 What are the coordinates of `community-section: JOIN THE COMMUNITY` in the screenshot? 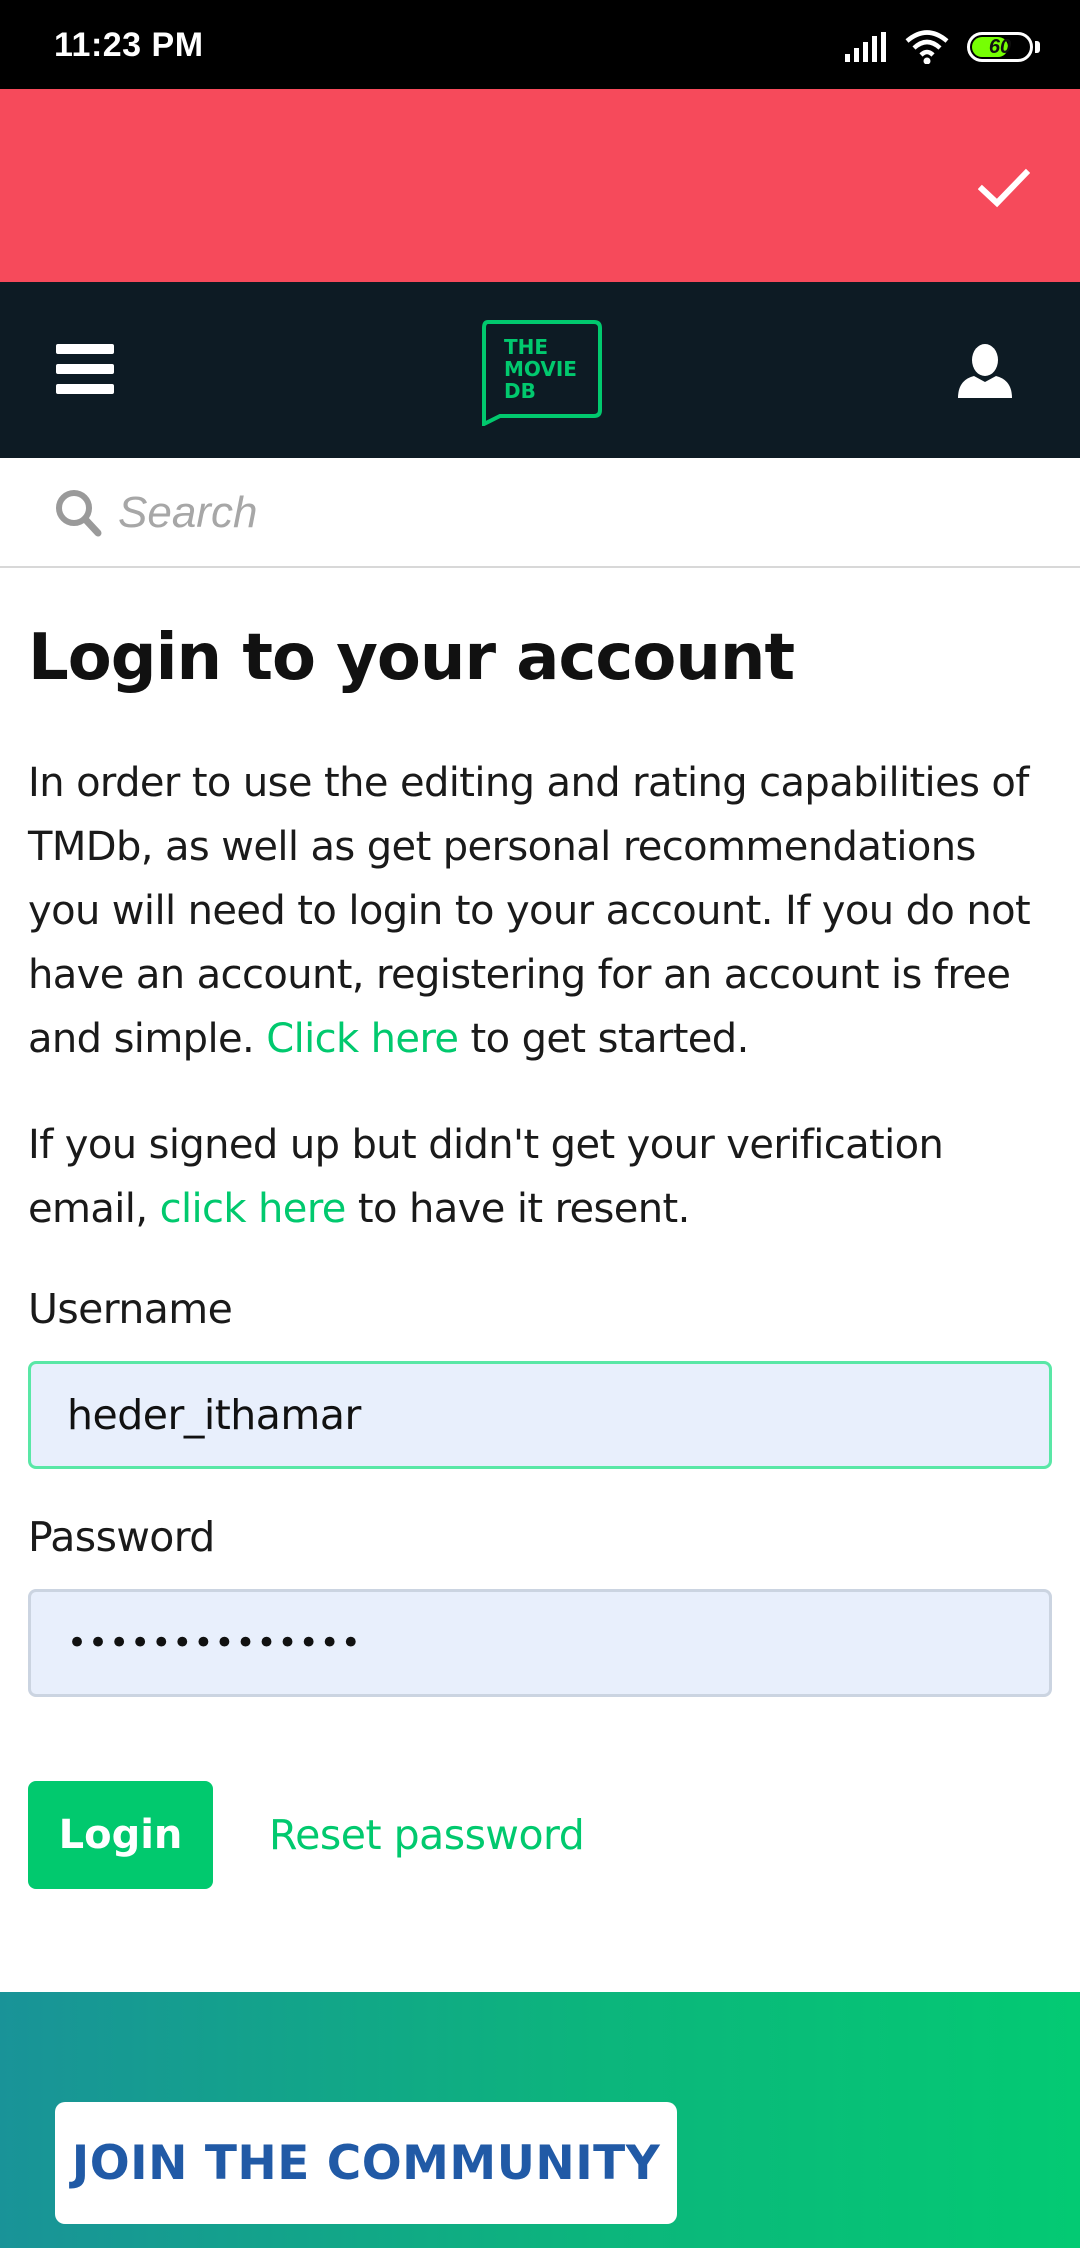 It's located at (540, 2120).